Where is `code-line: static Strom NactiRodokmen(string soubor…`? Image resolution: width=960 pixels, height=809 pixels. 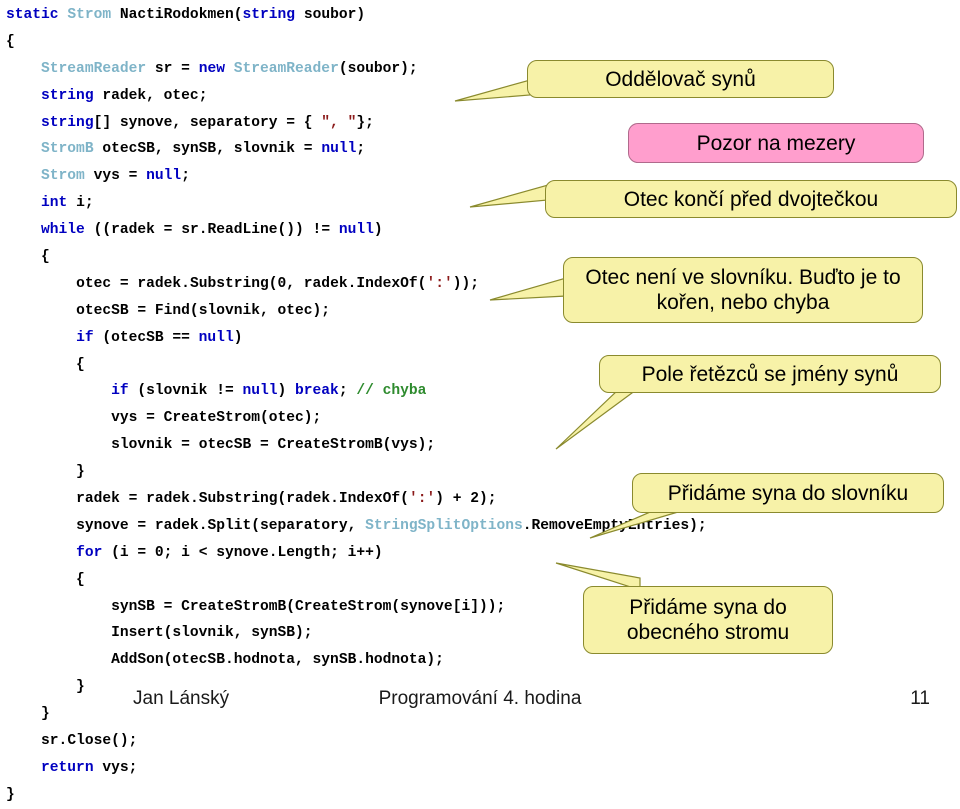
code-line: static Strom NactiRodokmen(string soubor… is located at coordinates (186, 15).